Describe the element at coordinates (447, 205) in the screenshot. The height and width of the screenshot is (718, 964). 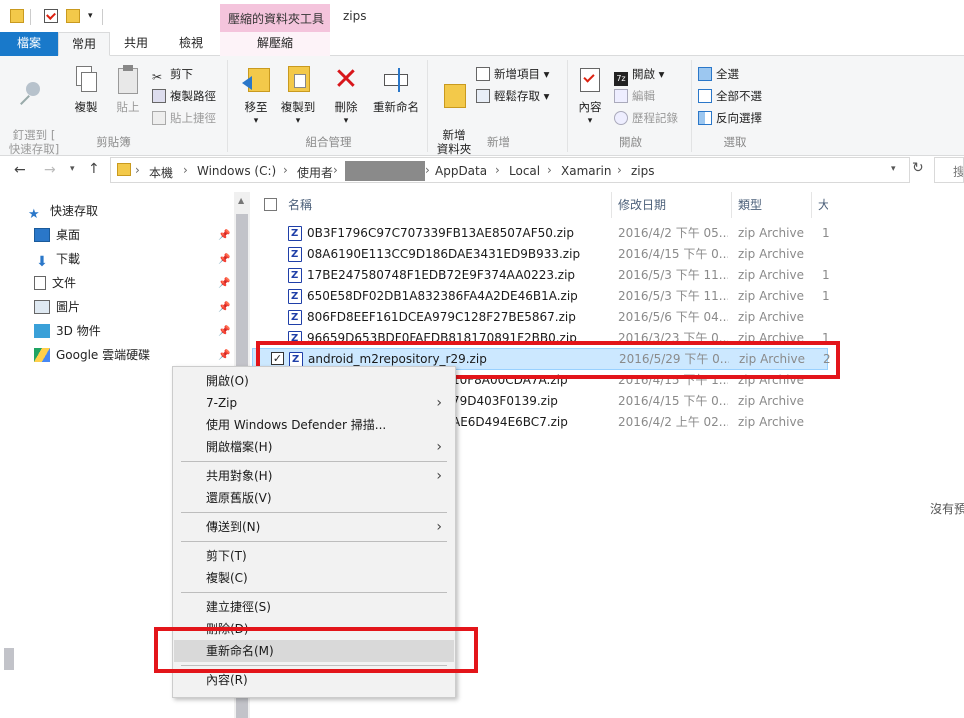
I see `column-name: 名稱` at that location.